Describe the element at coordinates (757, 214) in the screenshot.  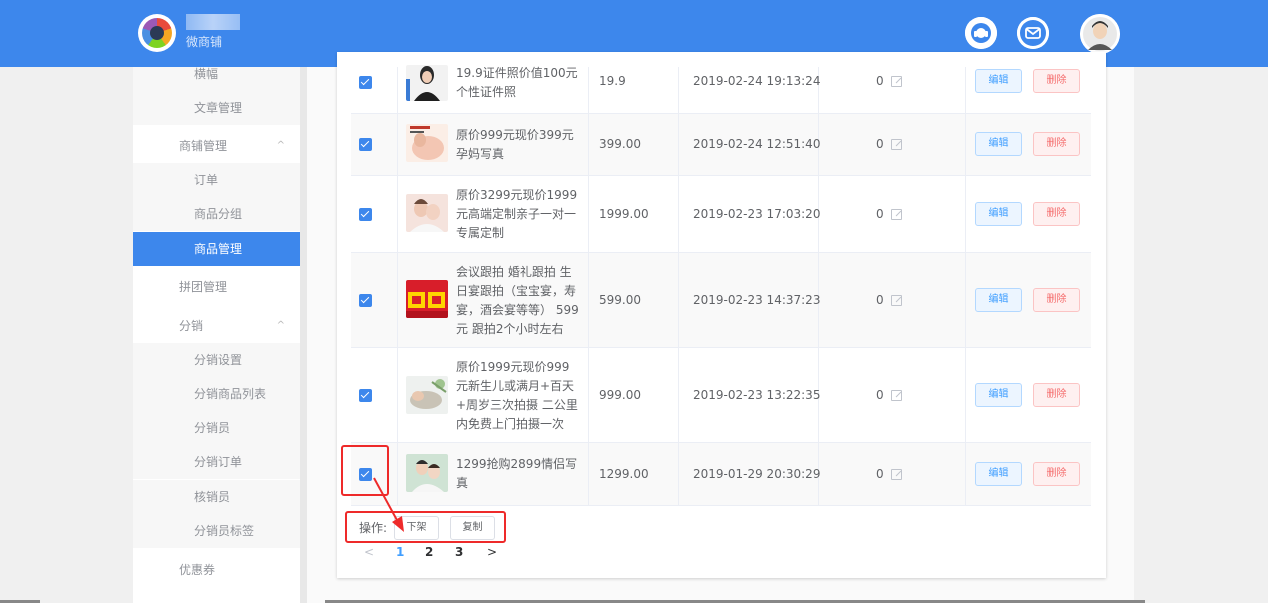
I see `product-created-date: 2019-02-23 17:03:20` at that location.